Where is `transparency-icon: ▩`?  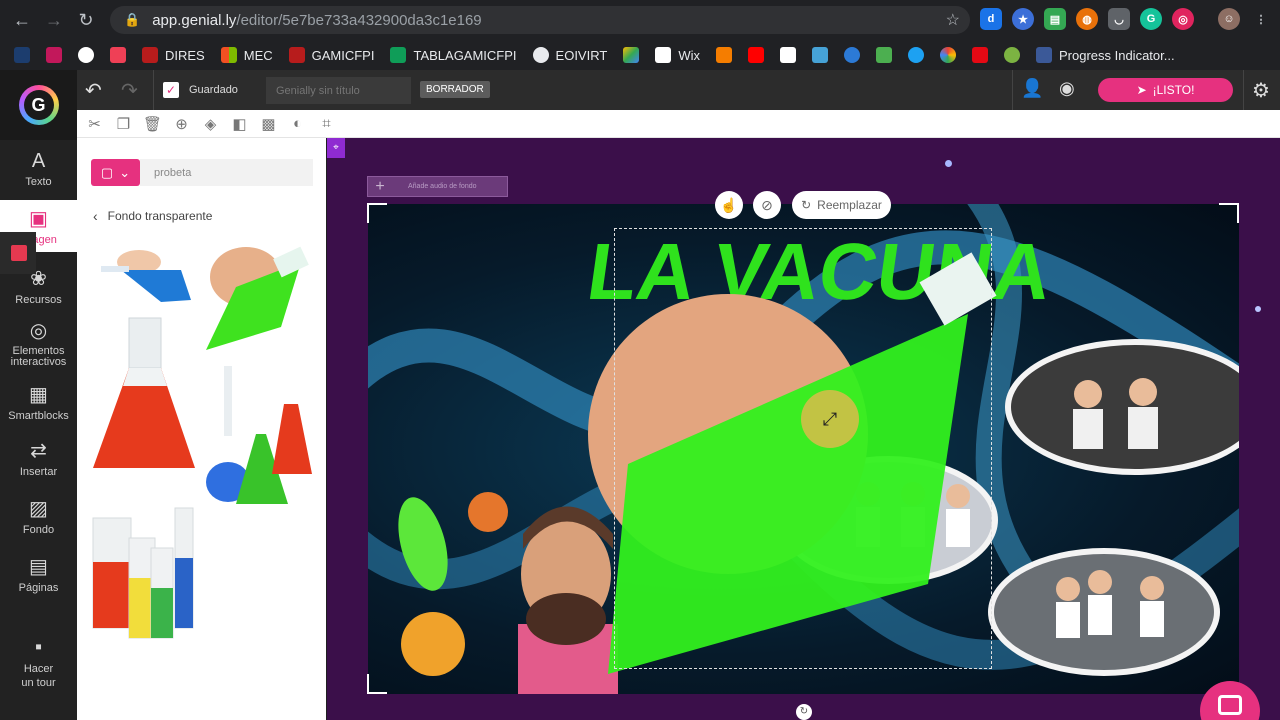
transparency-icon: ▩ is located at coordinates (268, 124).